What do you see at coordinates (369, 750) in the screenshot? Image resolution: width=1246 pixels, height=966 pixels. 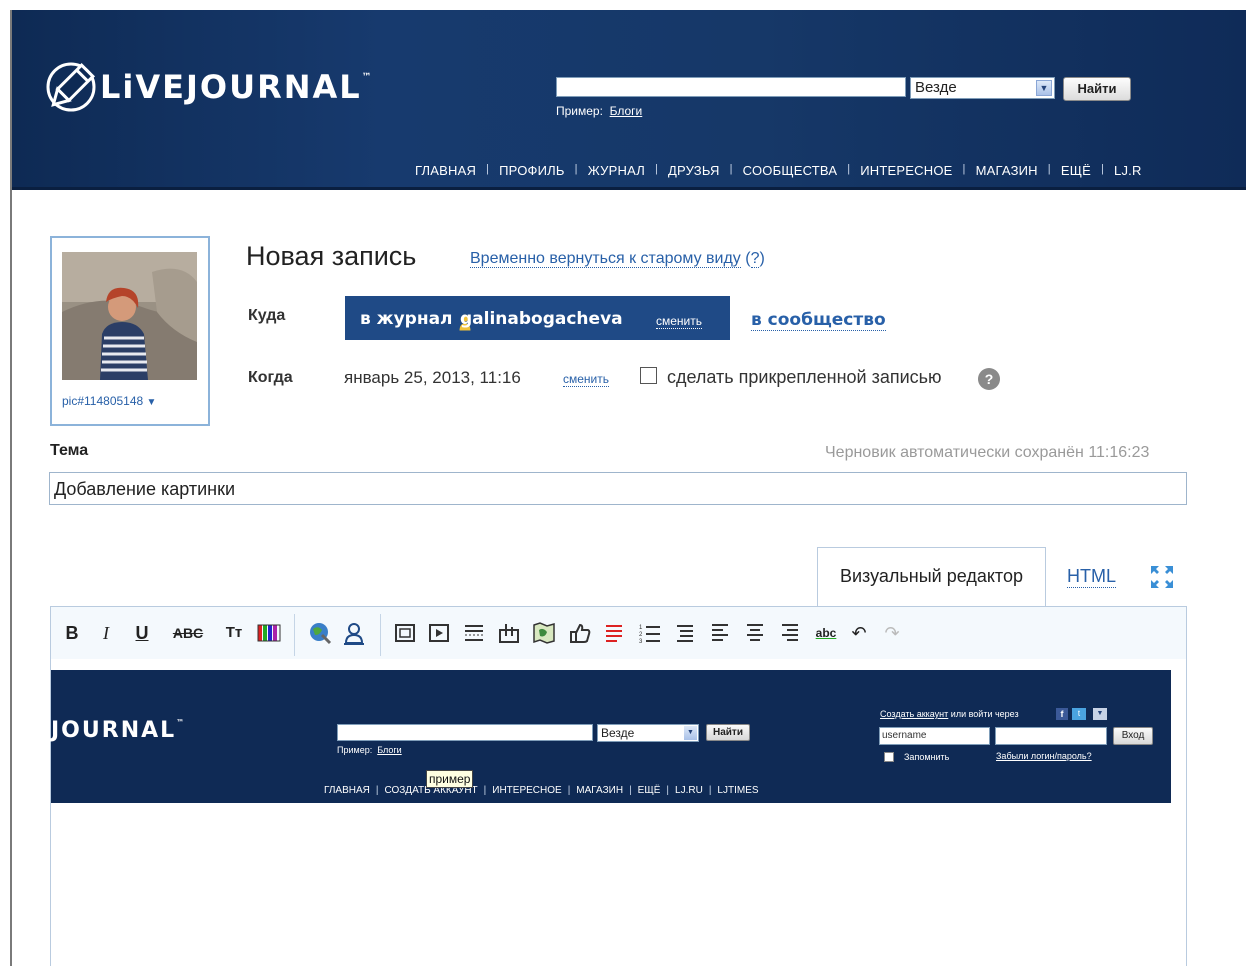 I see `embedded-search-hint: Пример: Блоги` at bounding box center [369, 750].